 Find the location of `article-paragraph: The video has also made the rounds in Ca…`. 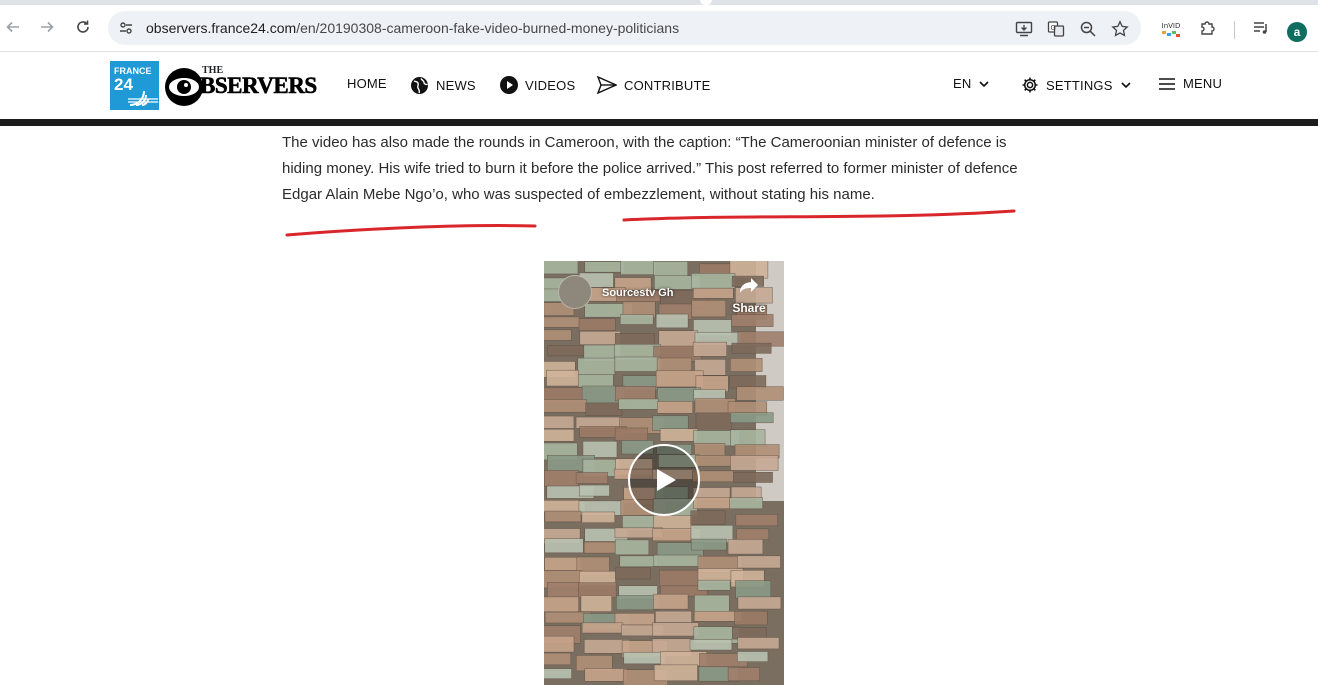

article-paragraph: The video has also made the rounds in Ca… is located at coordinates (650, 168).